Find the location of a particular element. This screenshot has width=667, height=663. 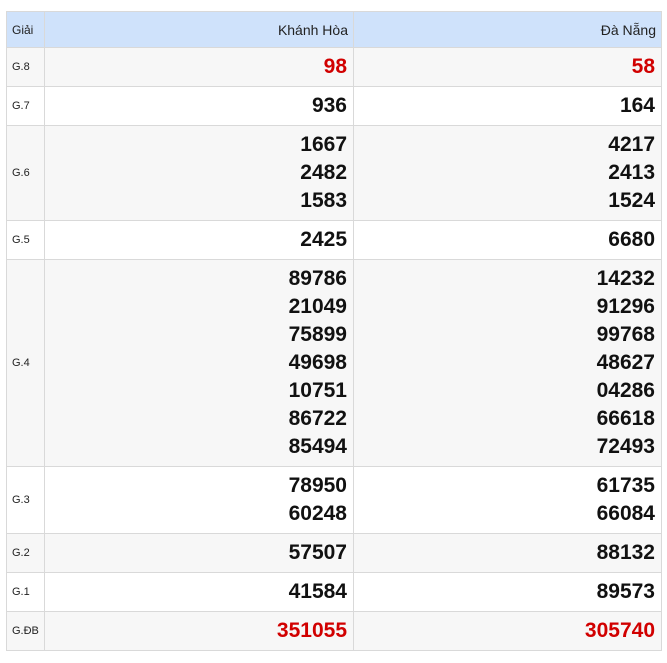

prize-label: G.1 is located at coordinates (25, 592).